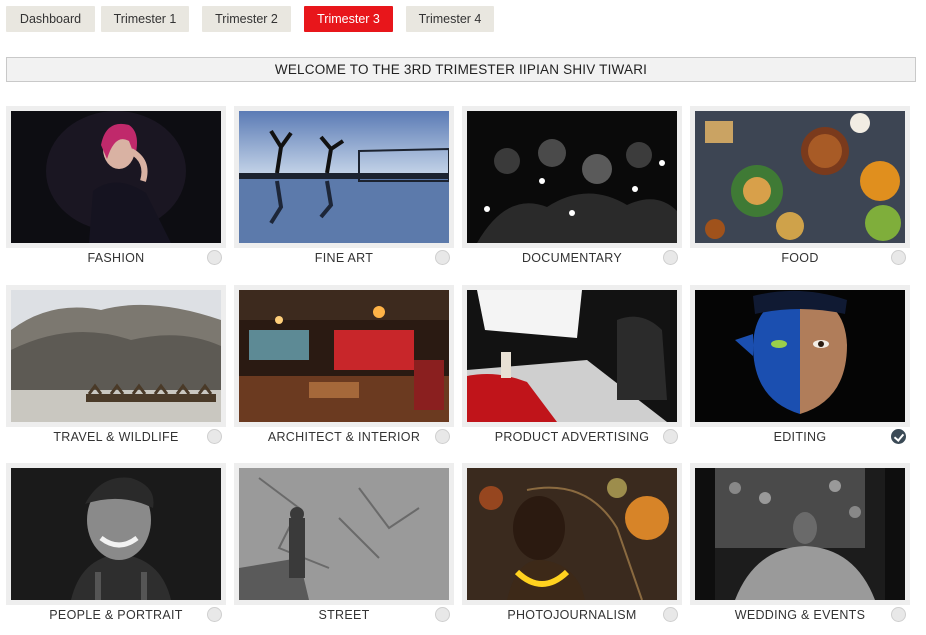 The width and height of the screenshot is (926, 635). I want to click on product-advertising-photo, so click(572, 356).